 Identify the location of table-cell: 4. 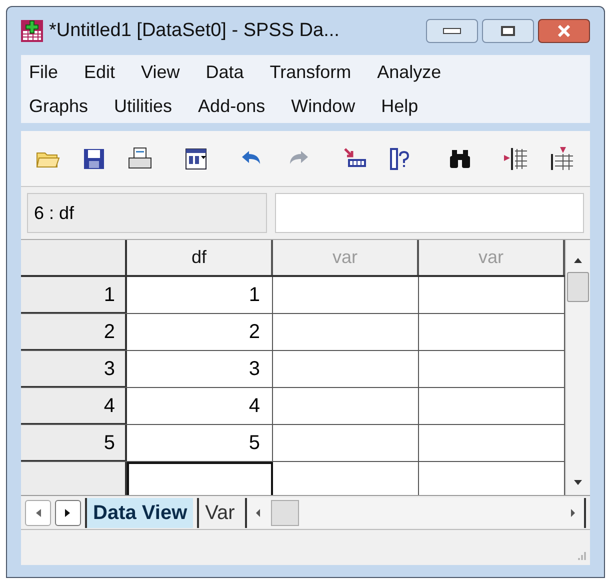
(200, 406).